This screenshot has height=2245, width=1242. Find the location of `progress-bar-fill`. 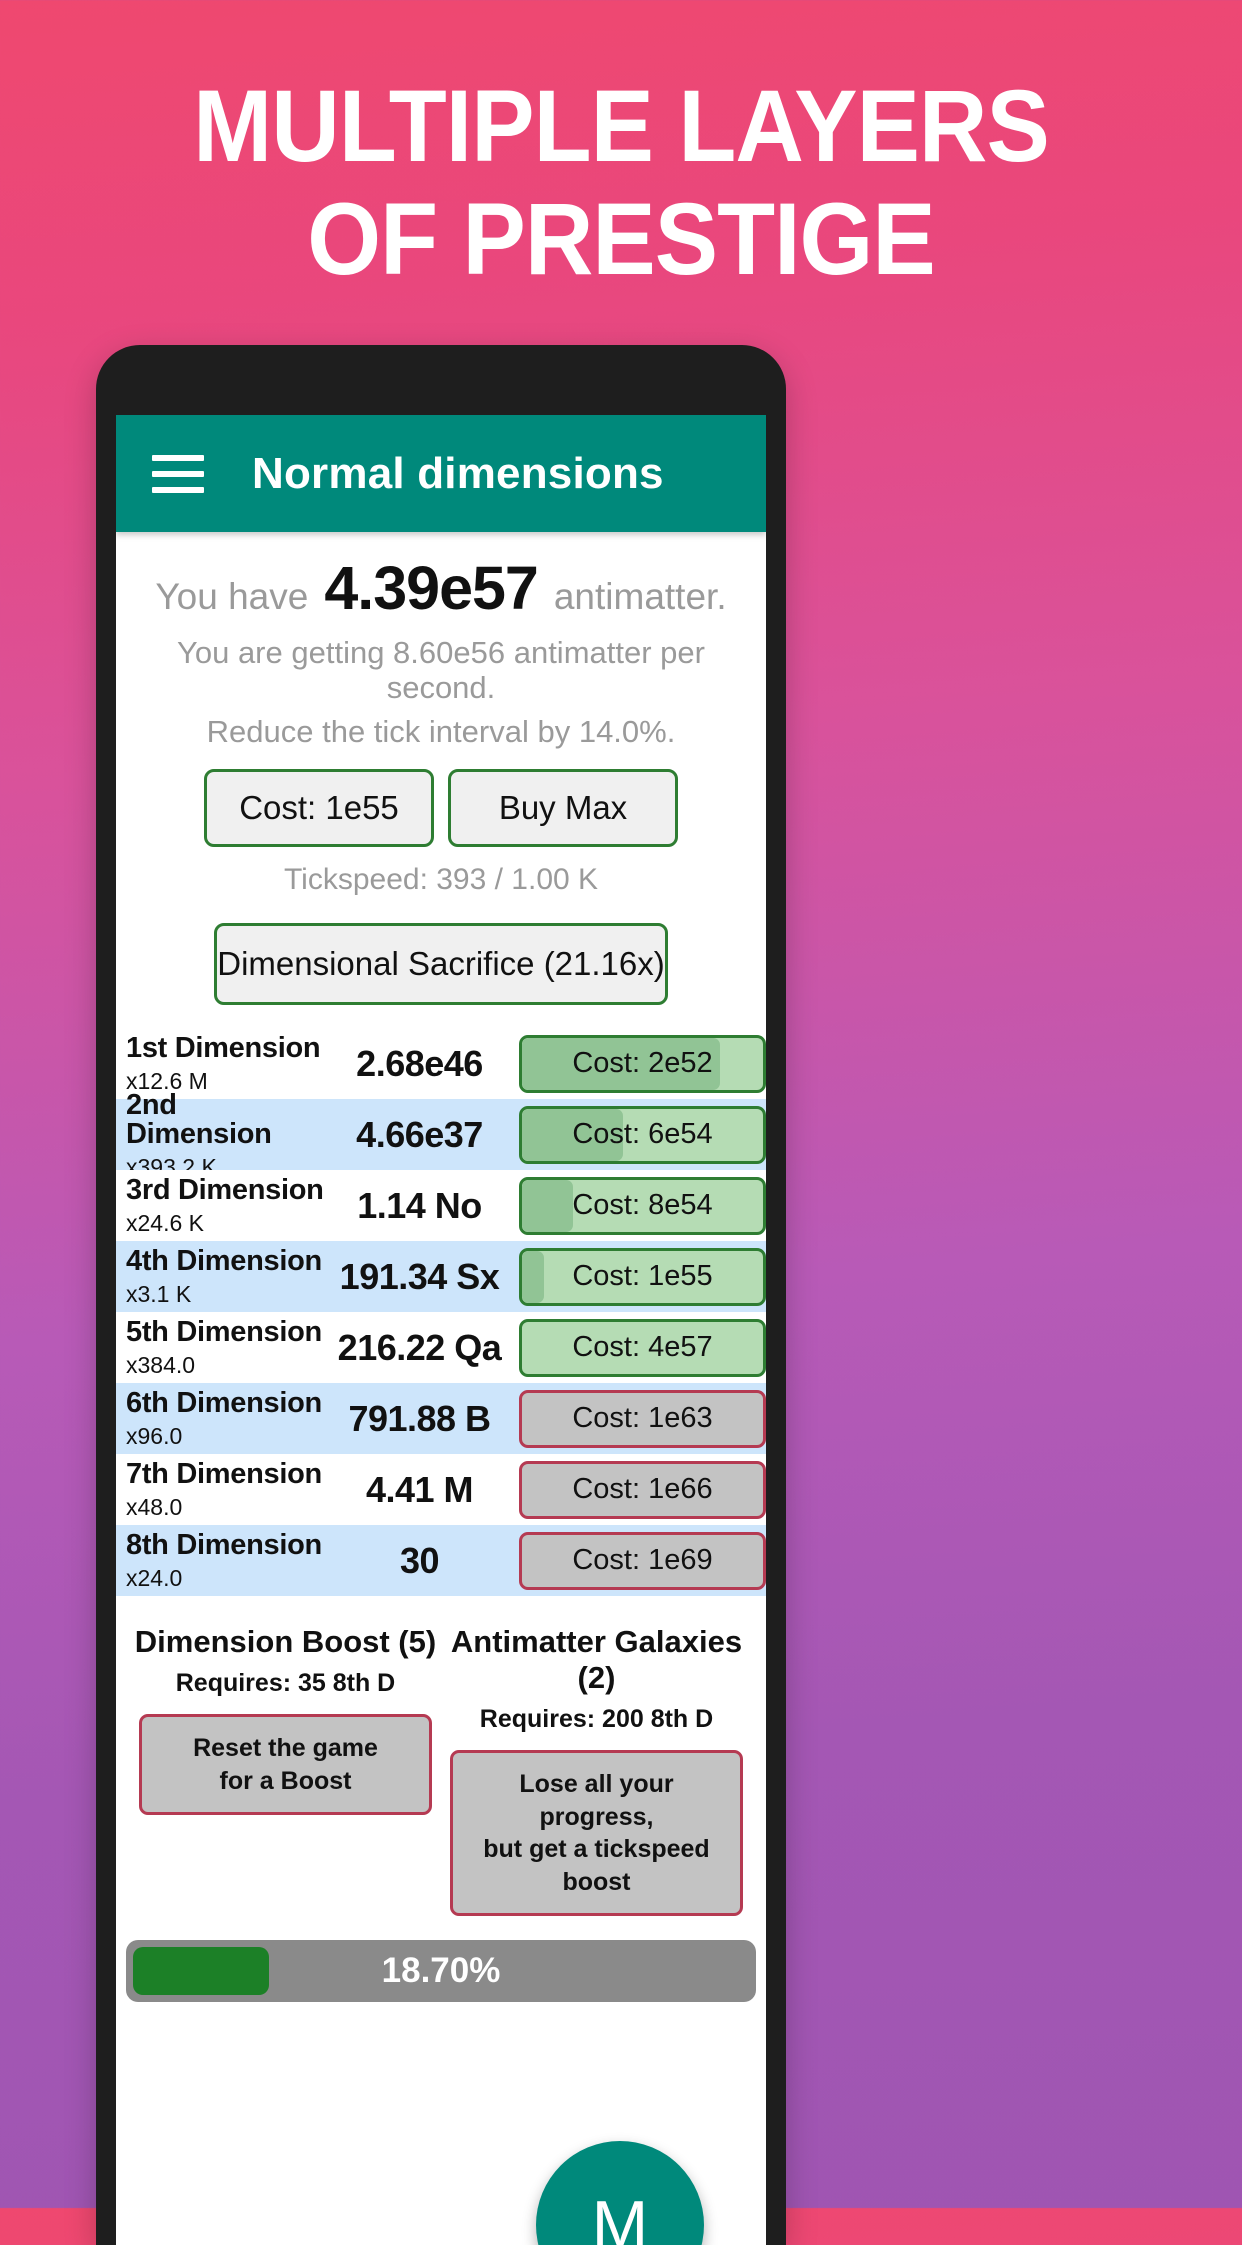

progress-bar-fill is located at coordinates (201, 1971).